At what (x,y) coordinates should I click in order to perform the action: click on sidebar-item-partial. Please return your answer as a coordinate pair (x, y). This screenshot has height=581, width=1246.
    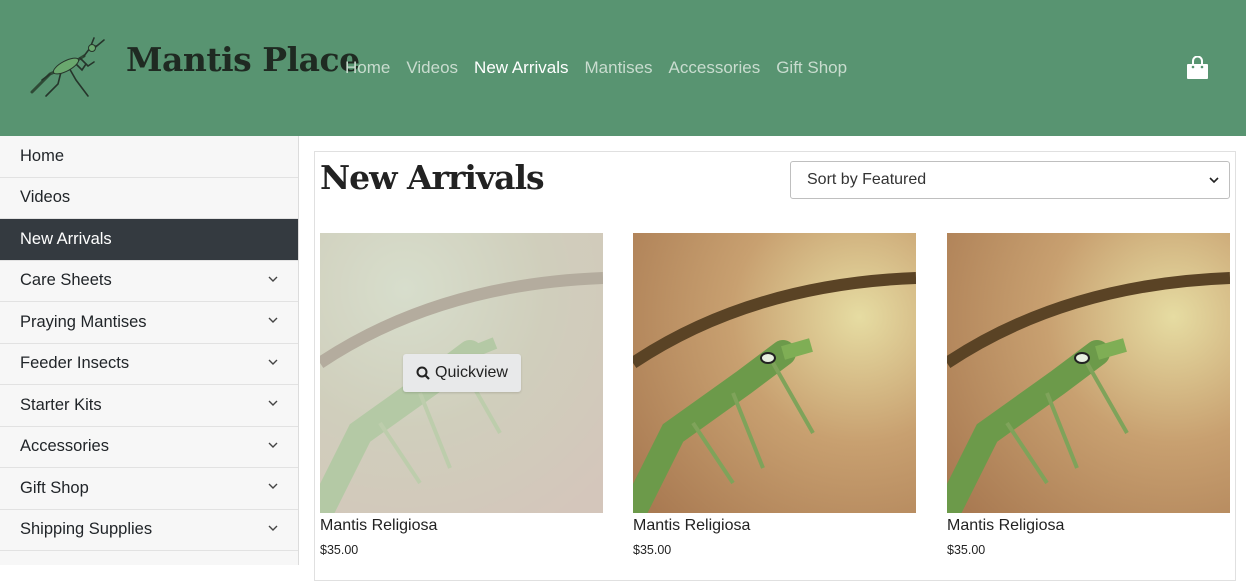
    Looking at the image, I should click on (149, 558).